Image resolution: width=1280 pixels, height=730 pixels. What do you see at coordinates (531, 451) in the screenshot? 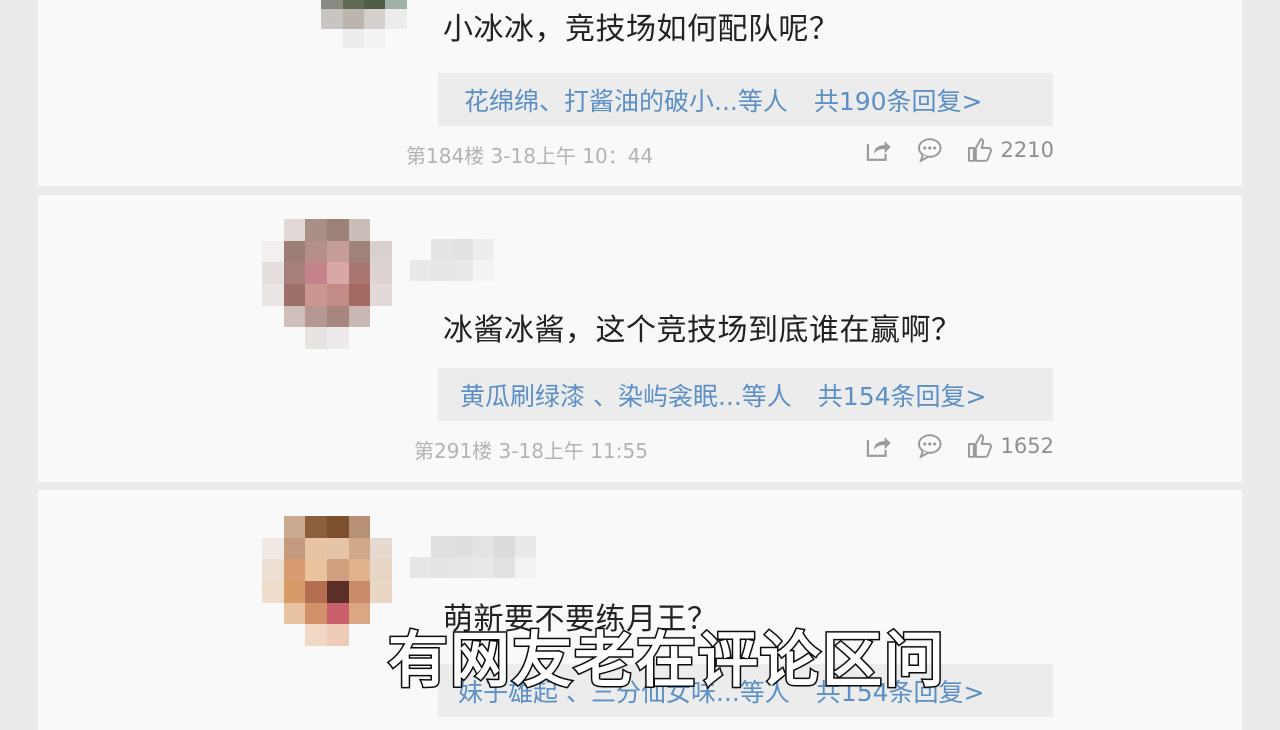
I see `floor-time-meta: 第291楼 3-18上午 11:55` at bounding box center [531, 451].